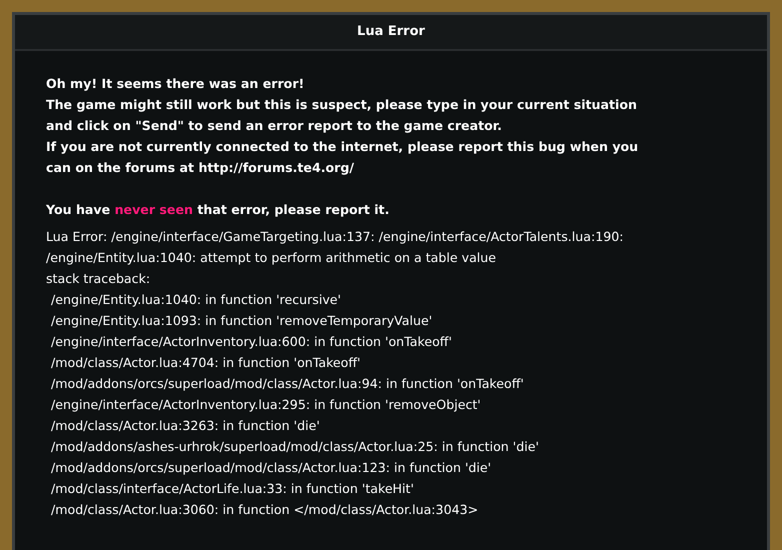  Describe the element at coordinates (241, 321) in the screenshot. I see `traceback-line: /engine/Entity.lua:1093: in function 'removeTemporaryValue'` at that location.